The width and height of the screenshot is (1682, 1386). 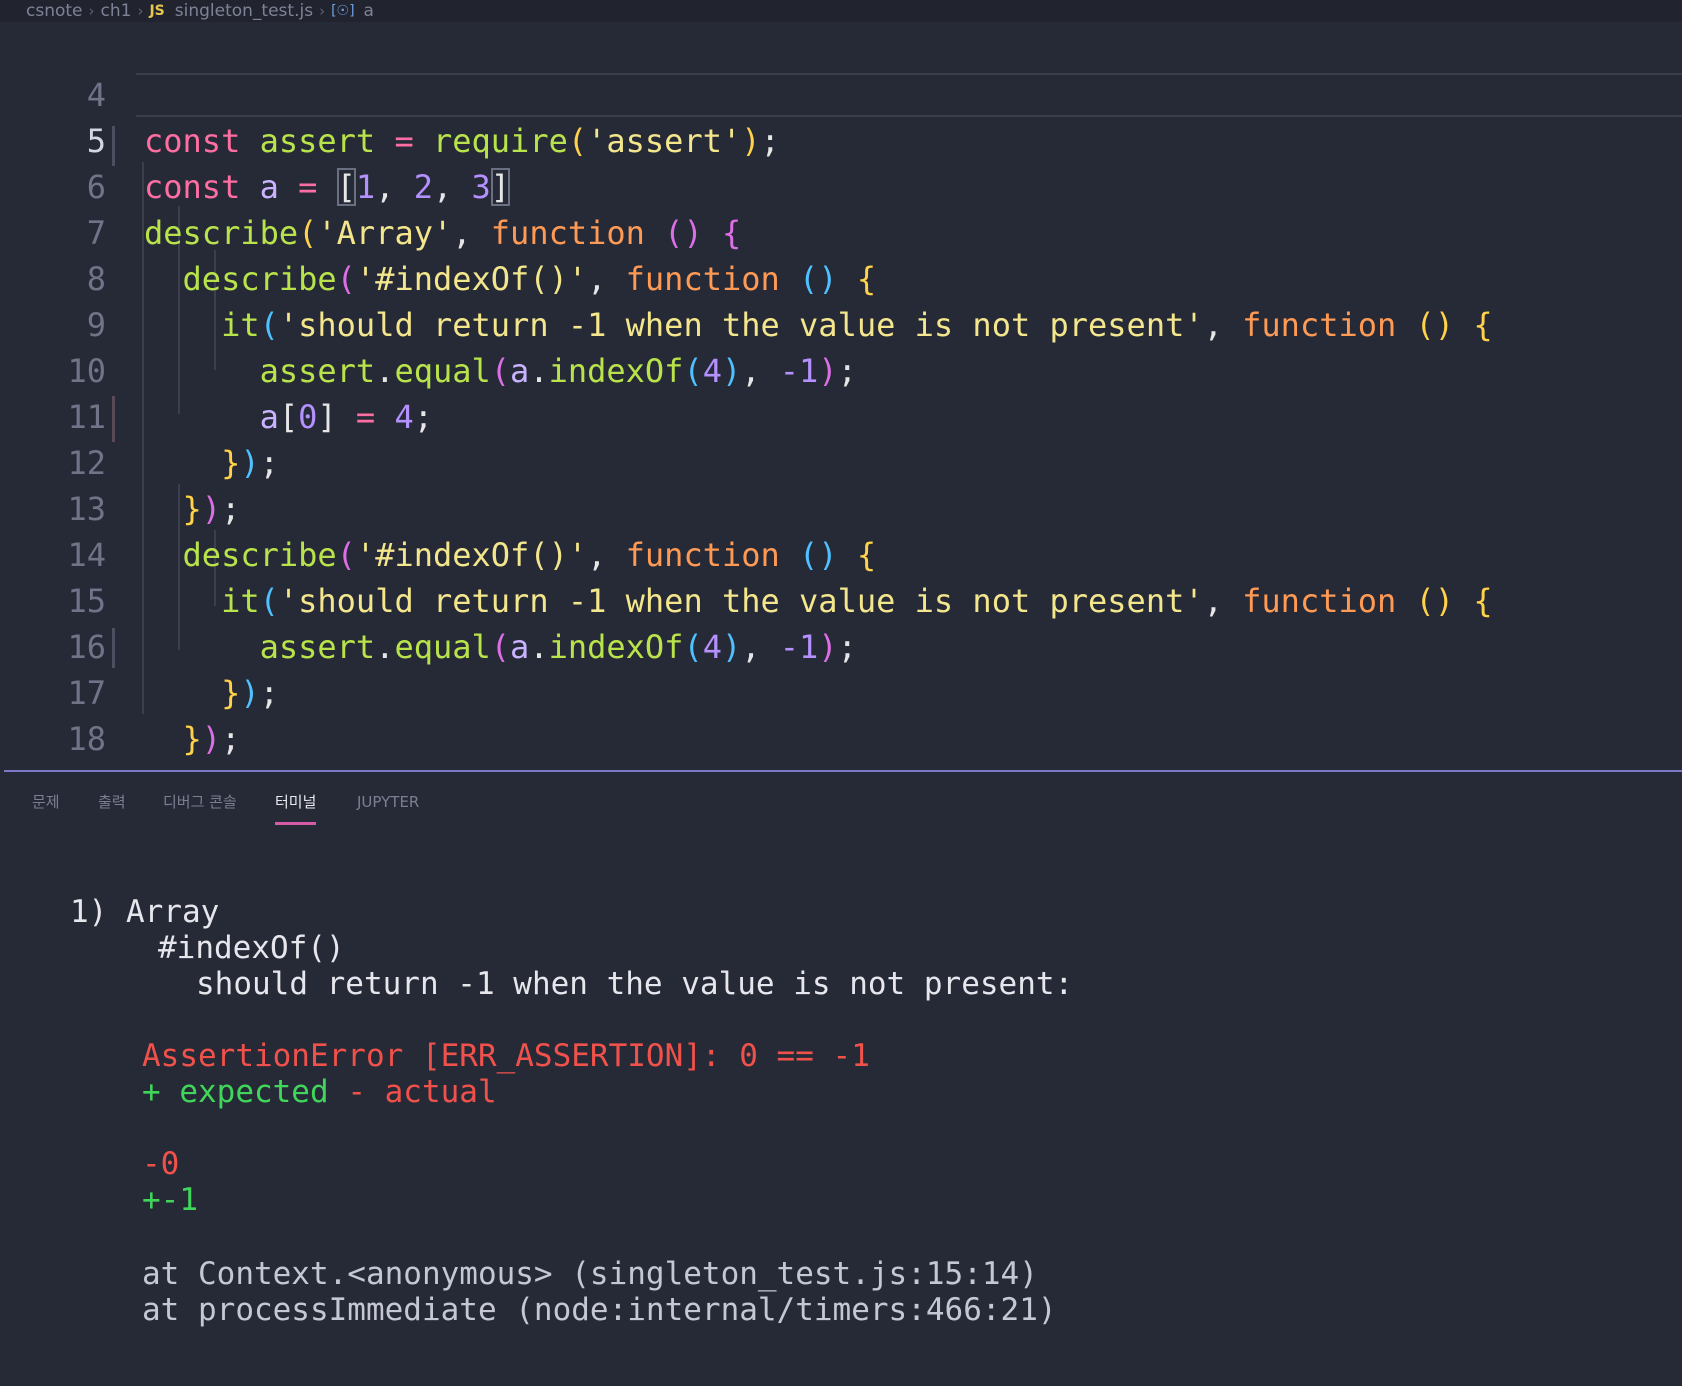 I want to click on terminal-error-line: AssertionError [ERR_ASSERTION]: 0 == -1, so click(x=506, y=1056).